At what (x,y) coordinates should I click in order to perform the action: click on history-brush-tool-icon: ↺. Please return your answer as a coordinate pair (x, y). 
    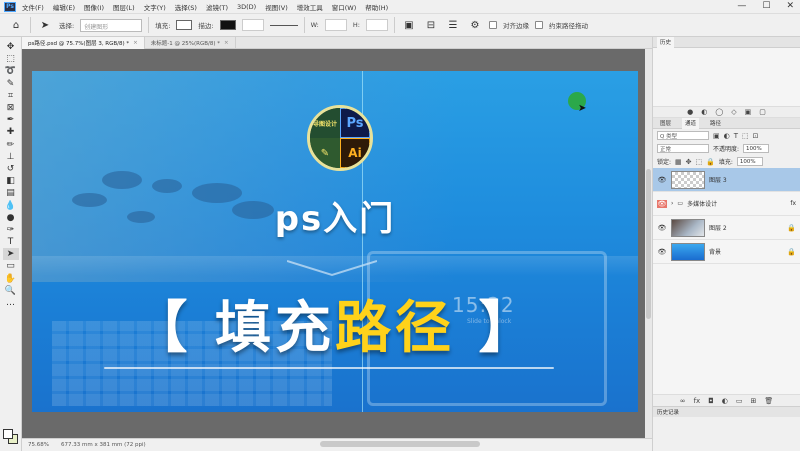
    Looking at the image, I should click on (11, 169).